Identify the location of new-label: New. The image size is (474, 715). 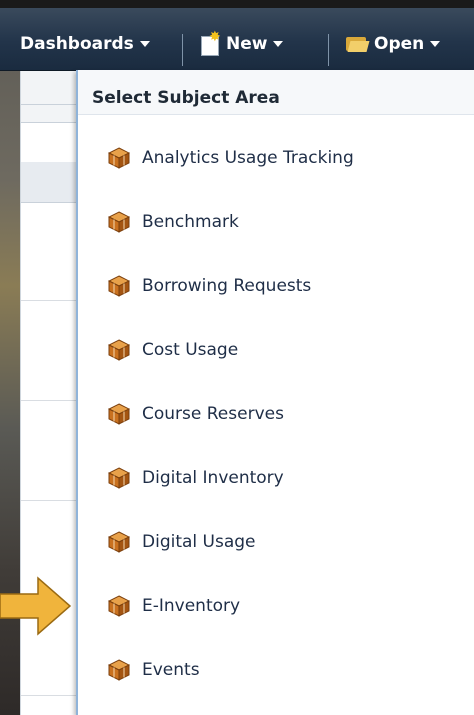
(247, 44).